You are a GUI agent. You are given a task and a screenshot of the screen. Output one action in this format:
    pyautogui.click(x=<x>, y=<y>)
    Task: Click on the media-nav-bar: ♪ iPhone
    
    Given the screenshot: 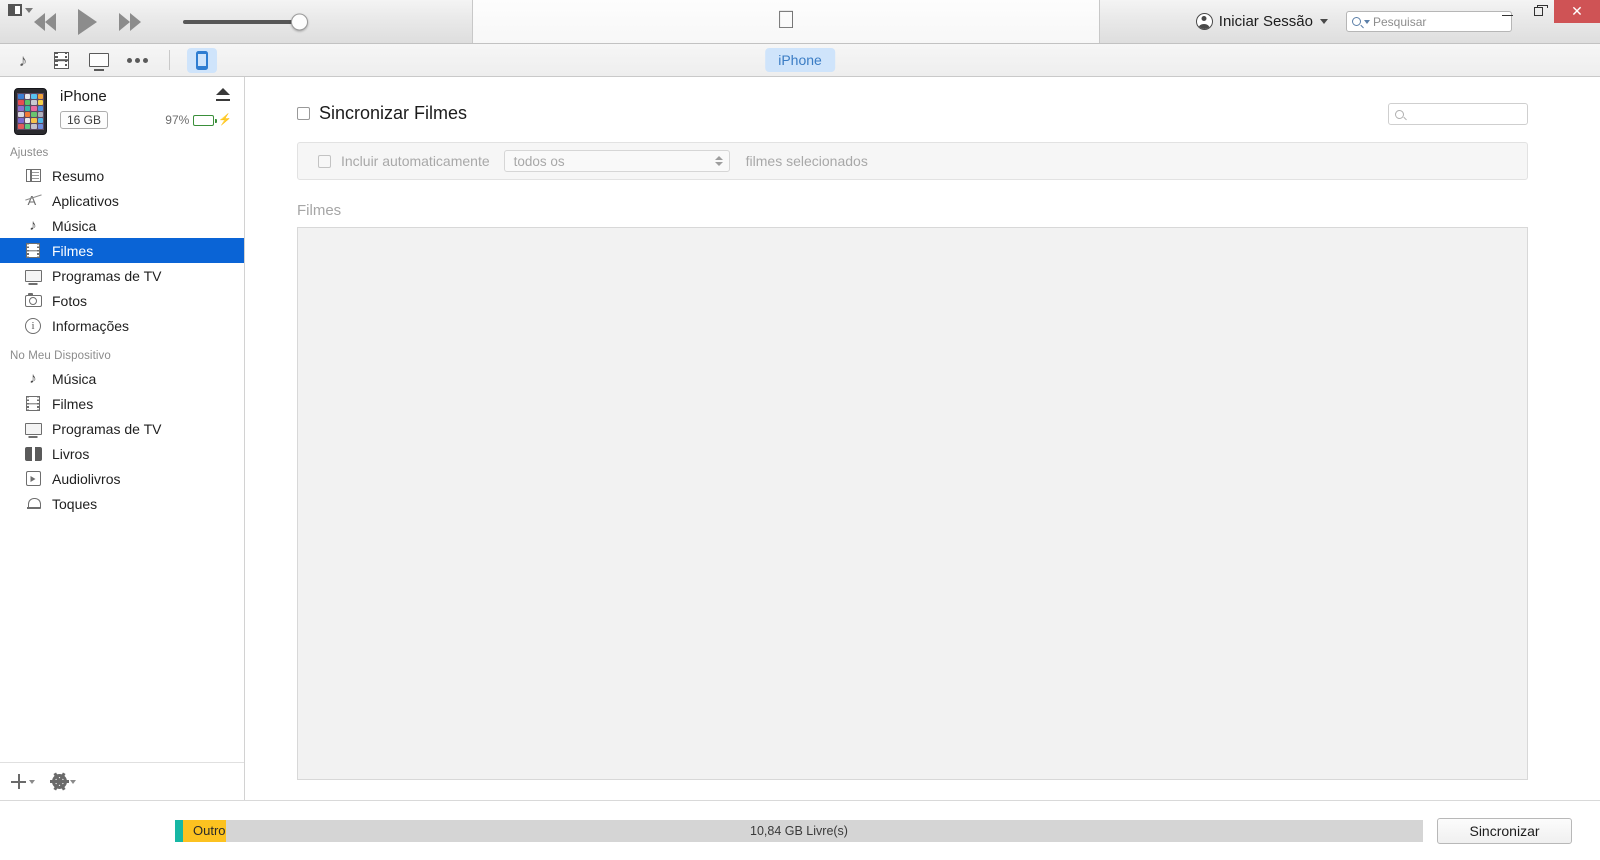 What is the action you would take?
    pyautogui.click(x=800, y=60)
    